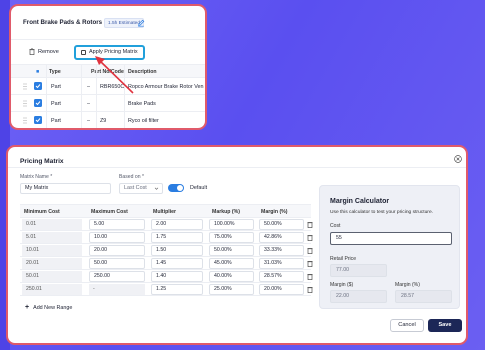 This screenshot has width=485, height=350. Describe the element at coordinates (177, 289) in the screenshot. I see `multiplier-input: 1.25` at that location.